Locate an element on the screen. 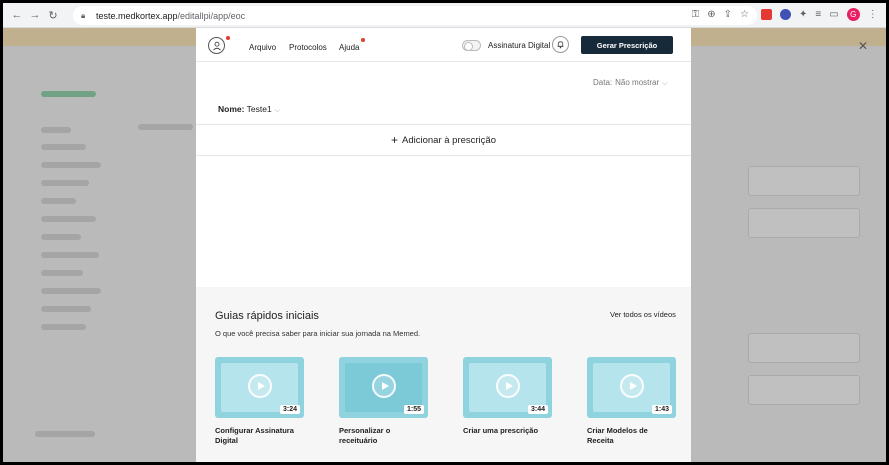  video-card: 3:44 Criar uma prescrição is located at coordinates (507, 396).